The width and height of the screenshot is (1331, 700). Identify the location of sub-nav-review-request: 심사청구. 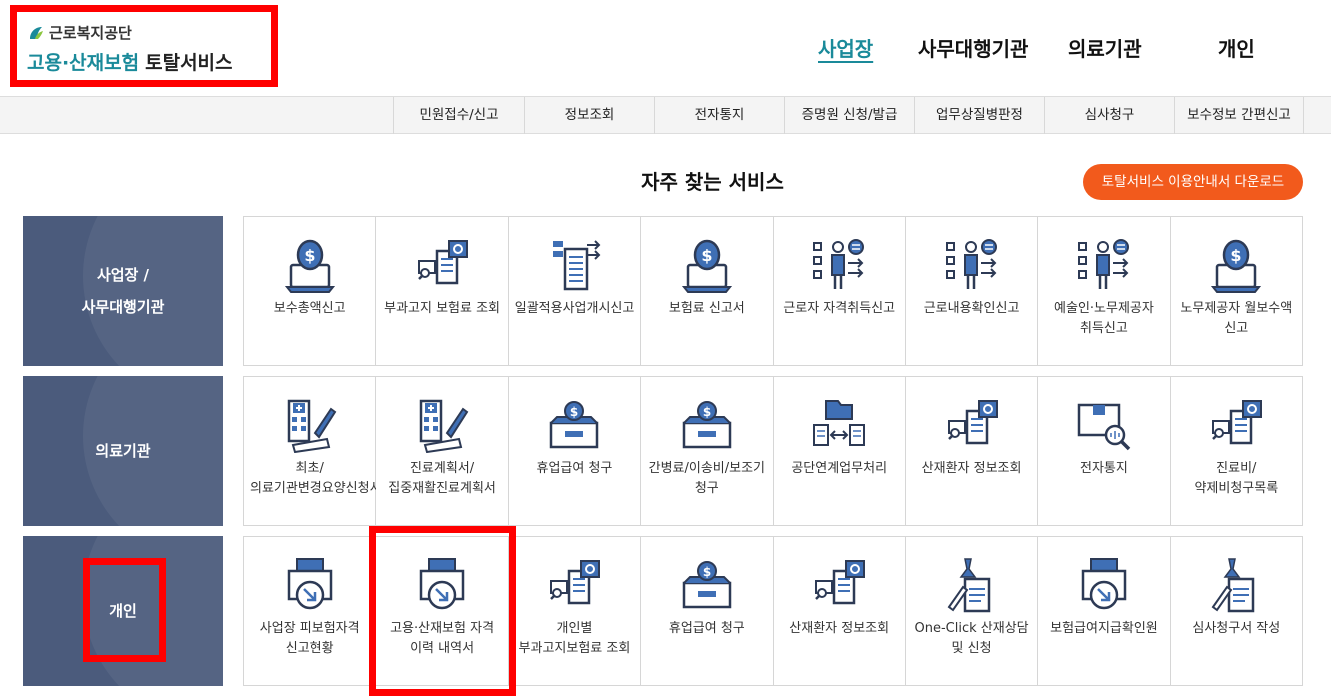
(1109, 115).